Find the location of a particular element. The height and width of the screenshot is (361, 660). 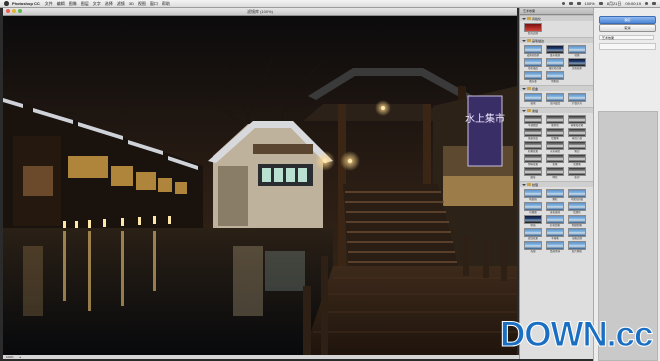

battery-percent: 100% is located at coordinates (589, 3).